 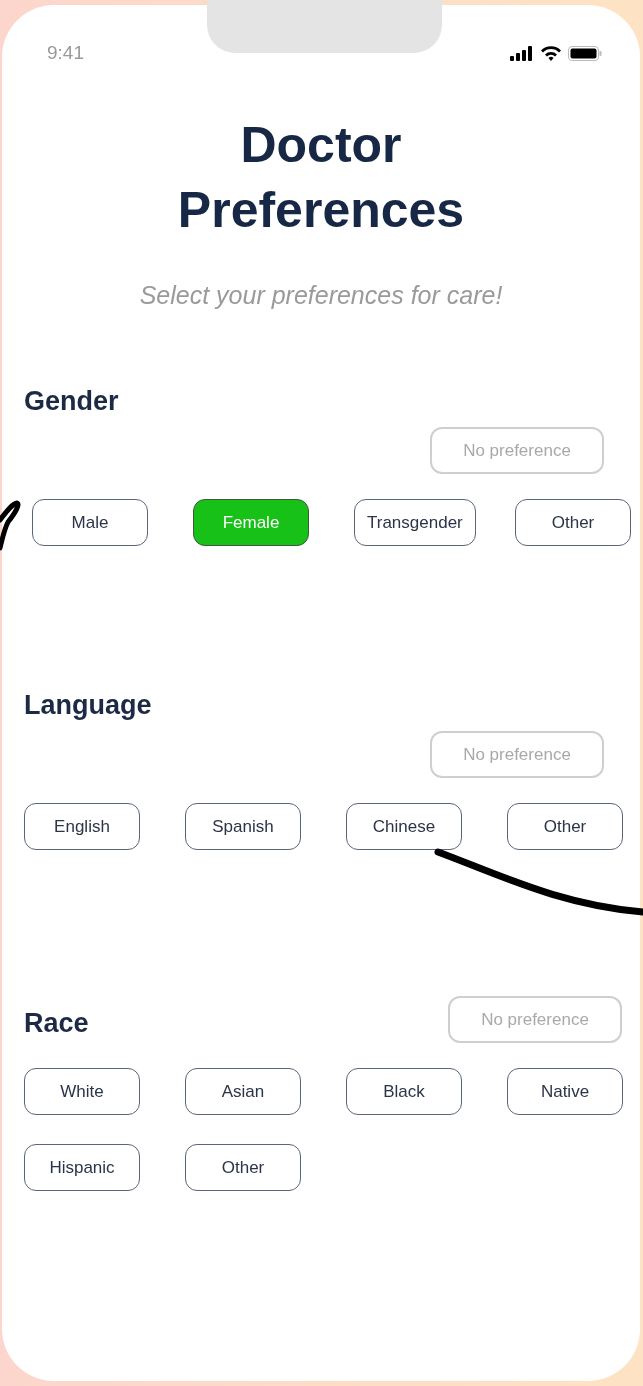 What do you see at coordinates (565, 1091) in the screenshot?
I see `option-button: Native` at bounding box center [565, 1091].